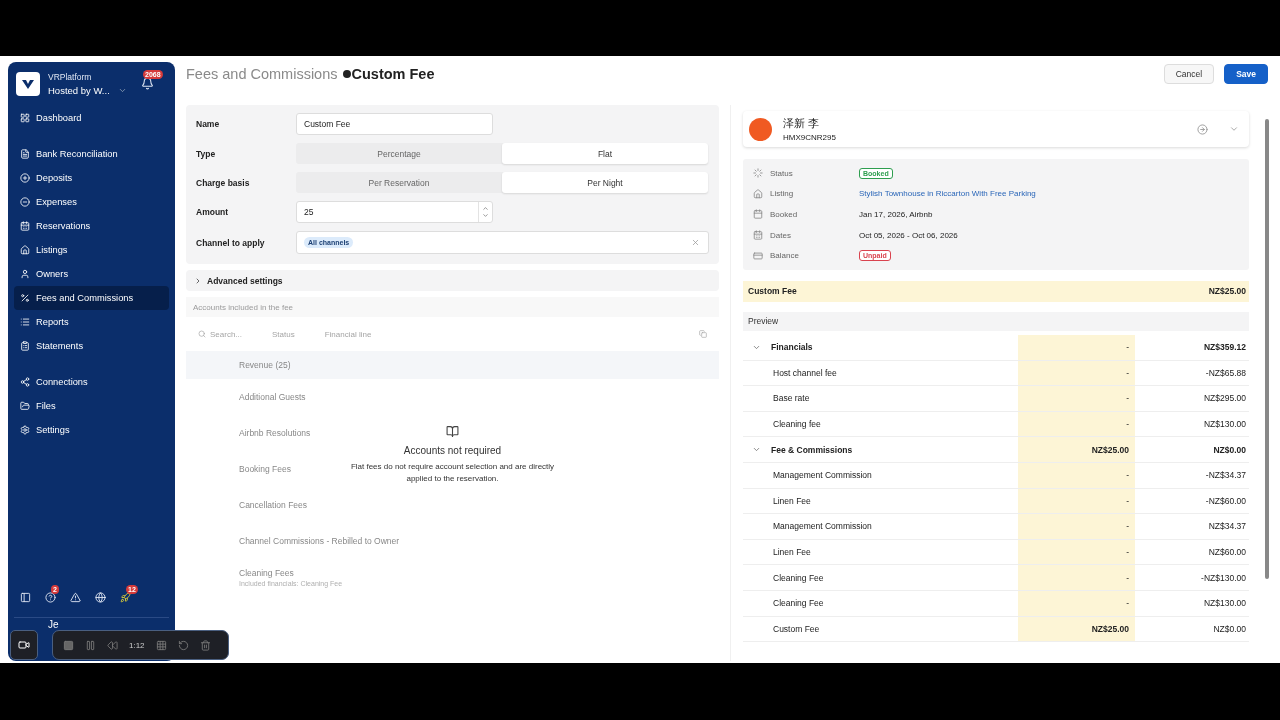 This screenshot has width=1280, height=720. Describe the element at coordinates (394, 124) in the screenshot. I see `name-field: Custom Fee` at that location.